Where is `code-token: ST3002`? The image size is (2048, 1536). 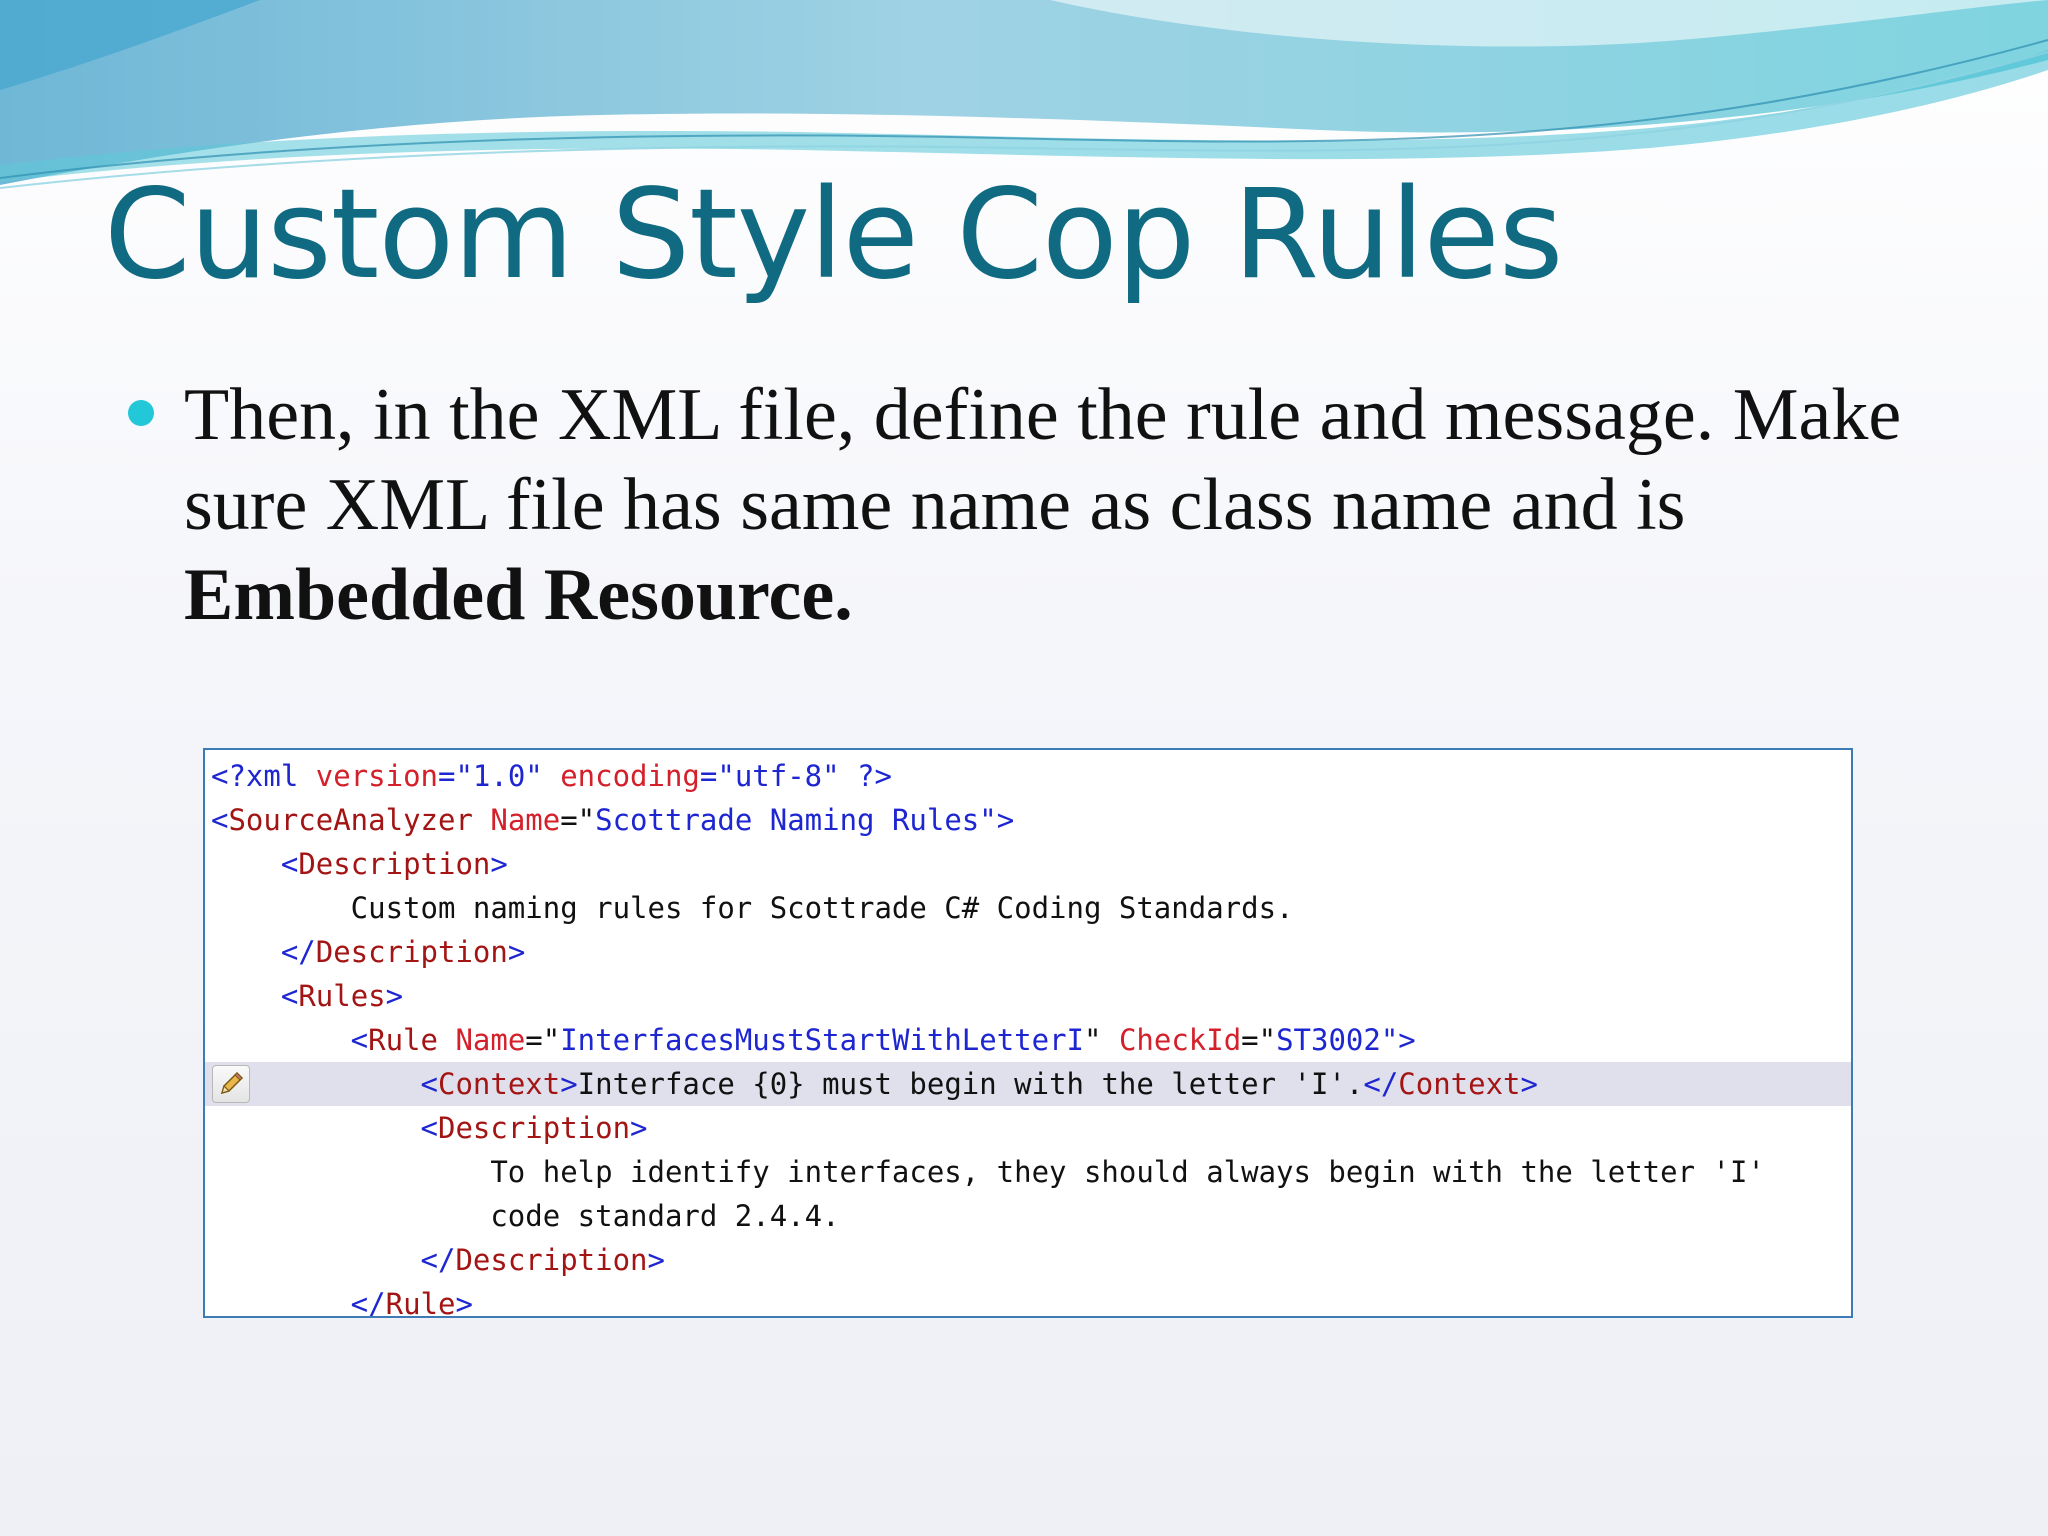
code-token: ST3002 is located at coordinates (1328, 1040).